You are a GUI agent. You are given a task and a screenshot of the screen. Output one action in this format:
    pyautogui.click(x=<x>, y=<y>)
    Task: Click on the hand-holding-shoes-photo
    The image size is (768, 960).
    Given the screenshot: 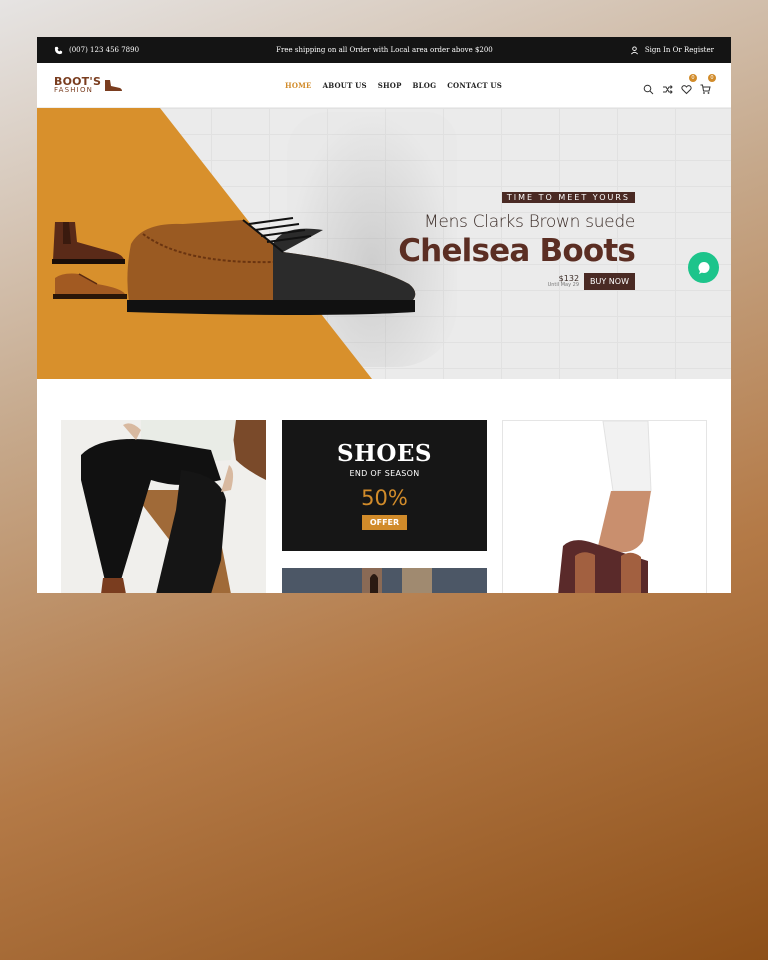 What is the action you would take?
    pyautogui.click(x=604, y=507)
    